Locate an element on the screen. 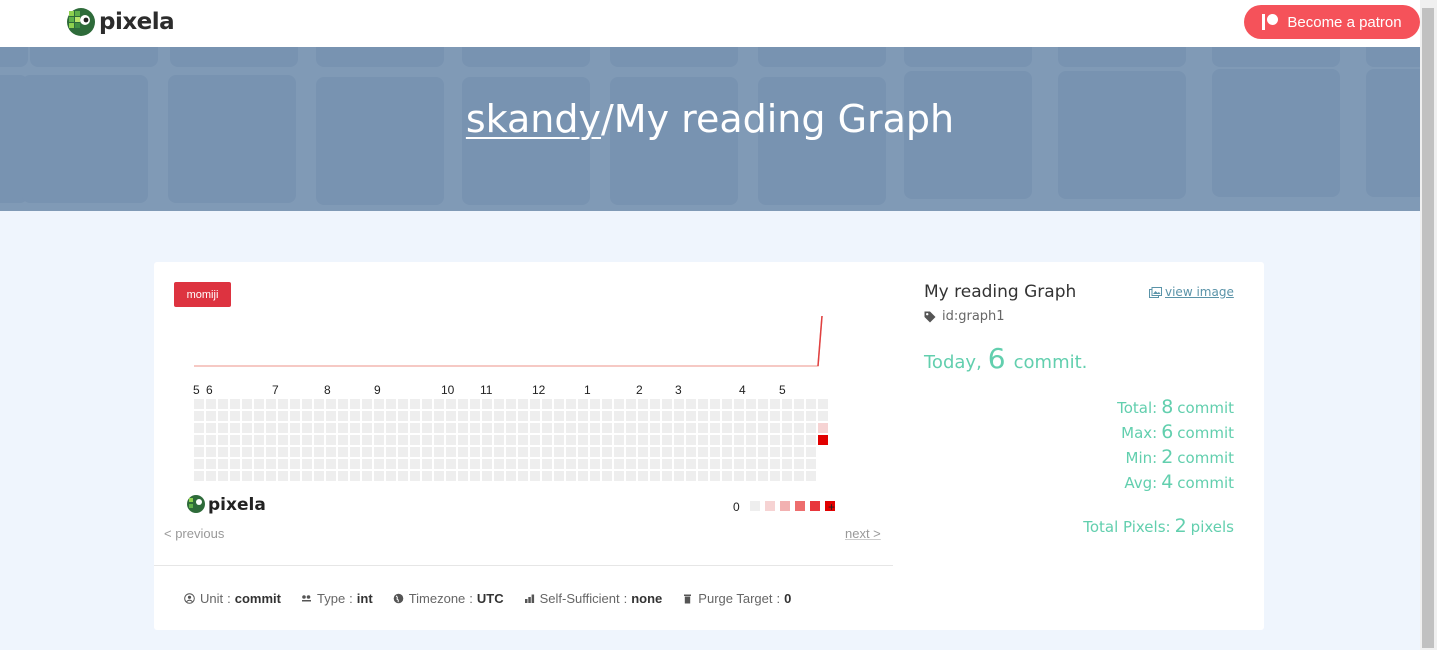 This screenshot has width=1437, height=650. tag-icon is located at coordinates (930, 316).